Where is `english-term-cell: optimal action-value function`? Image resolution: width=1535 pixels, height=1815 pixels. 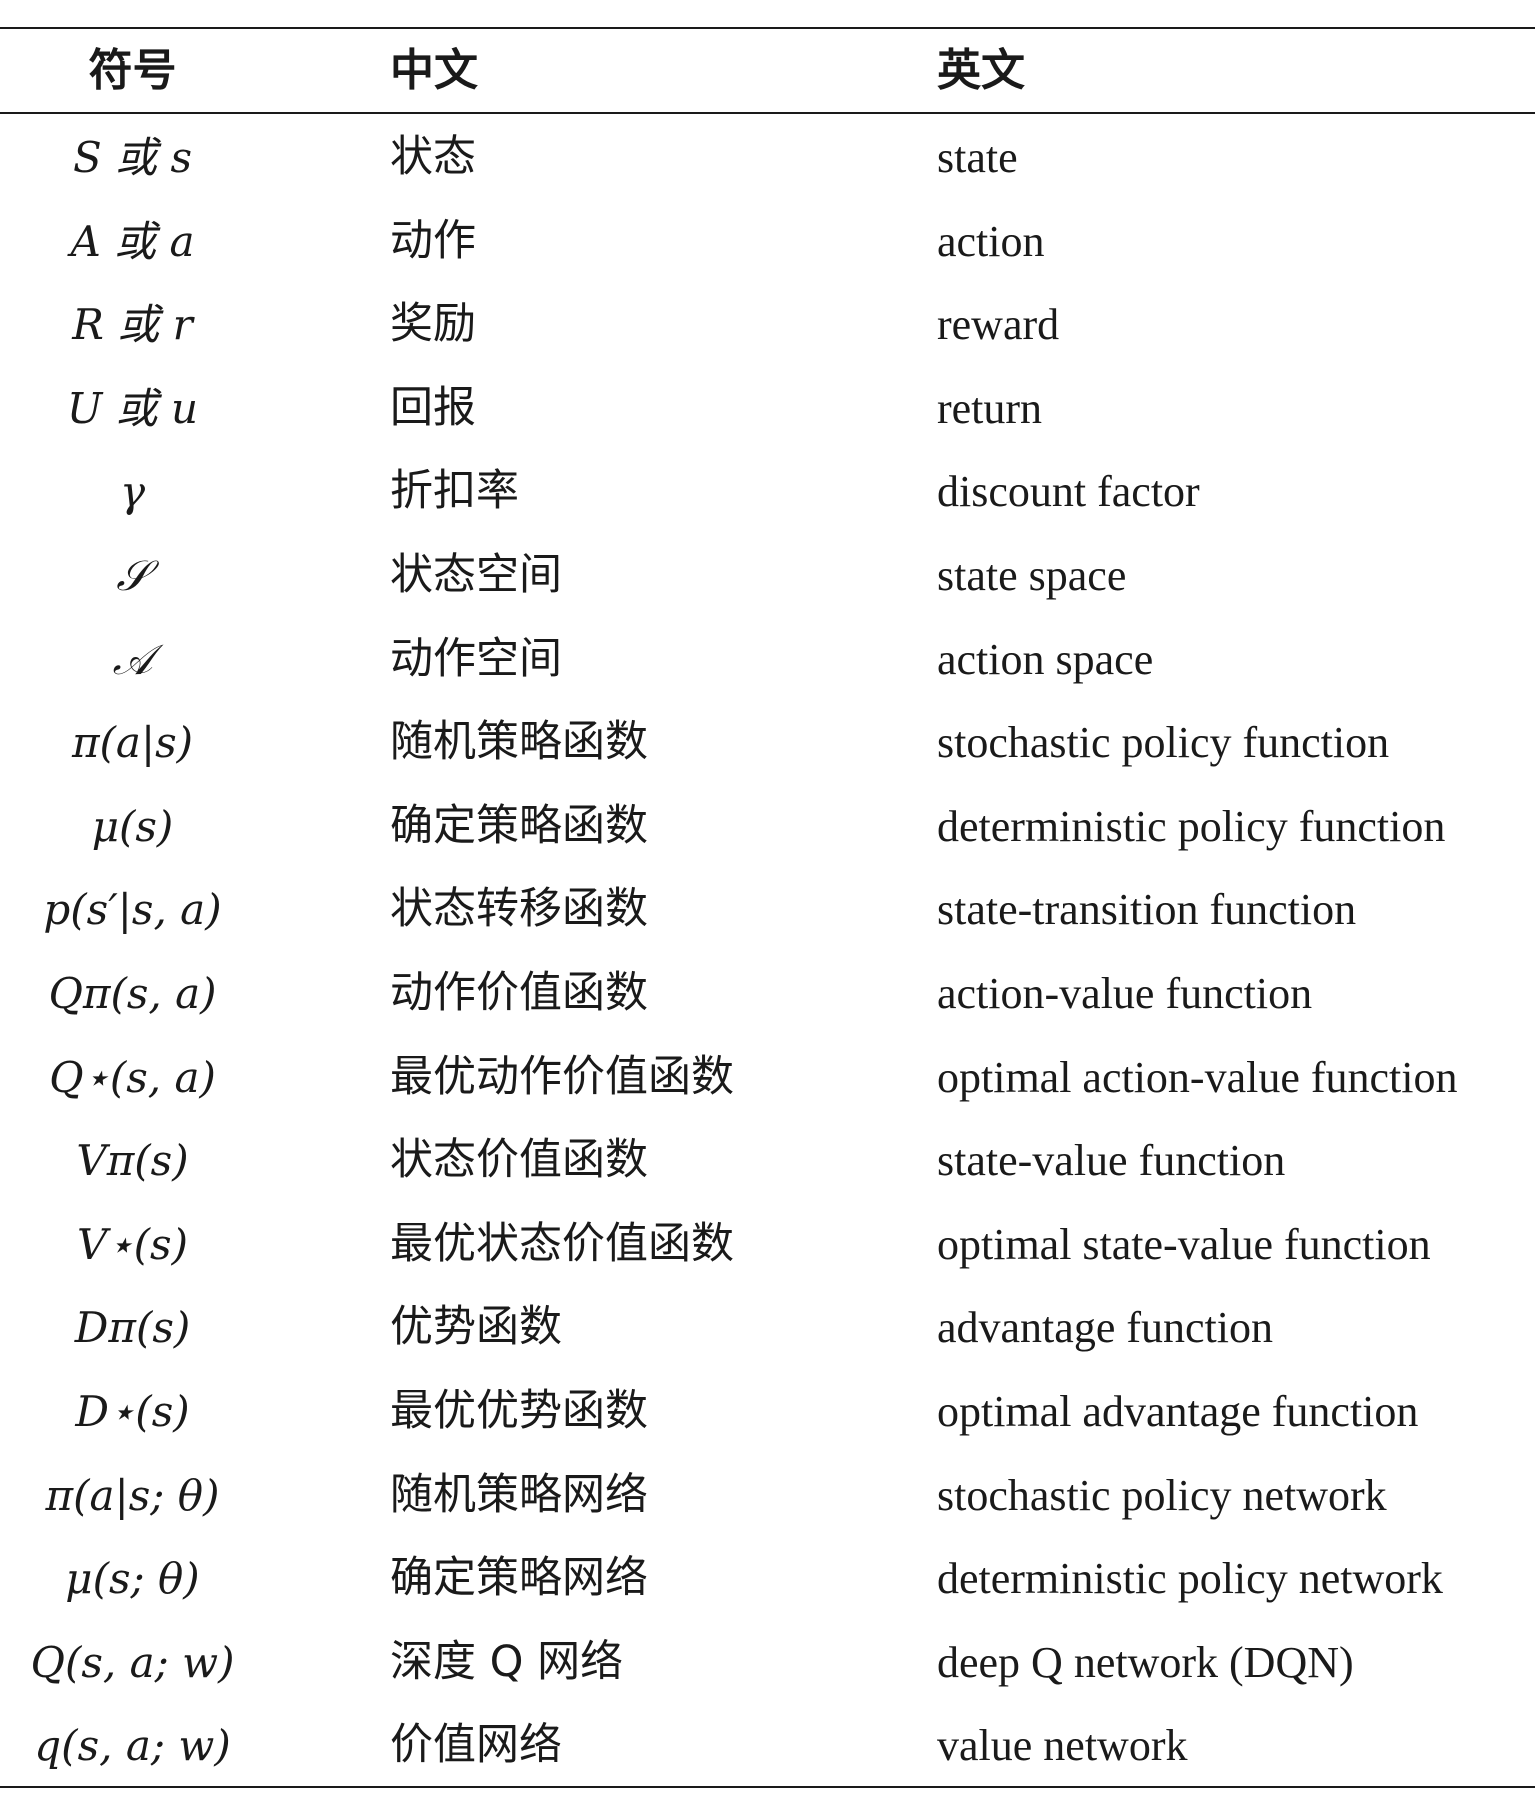
english-term-cell: optimal action-value function is located at coordinates (1197, 1077).